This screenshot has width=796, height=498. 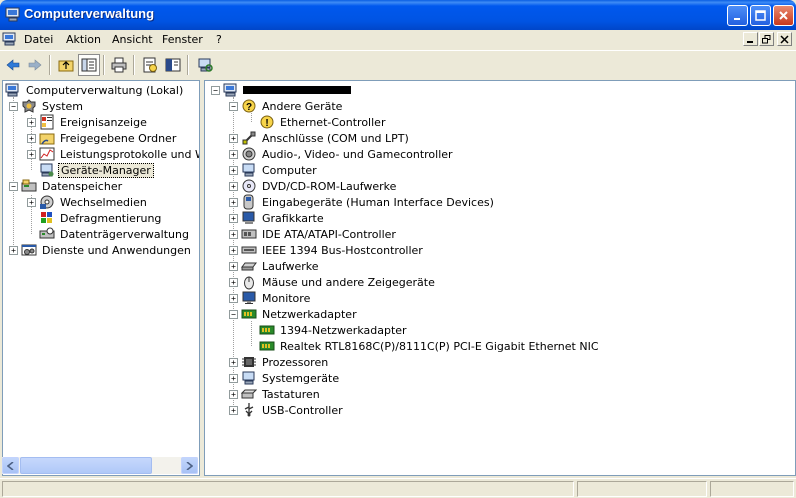 I want to click on close-button, so click(x=783, y=15).